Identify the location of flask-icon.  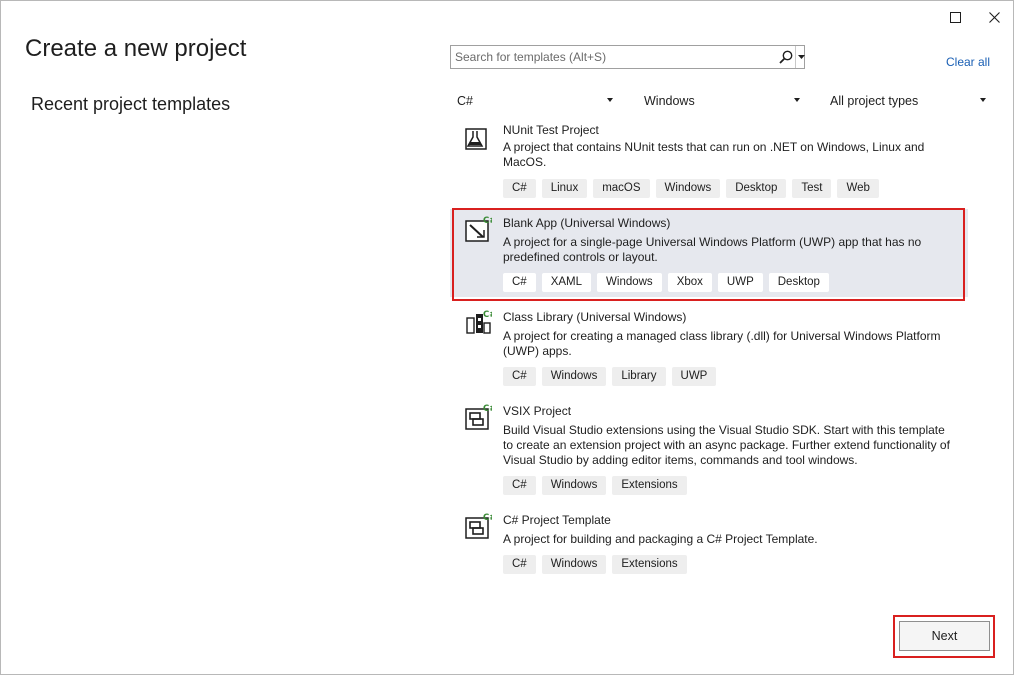
(476, 139).